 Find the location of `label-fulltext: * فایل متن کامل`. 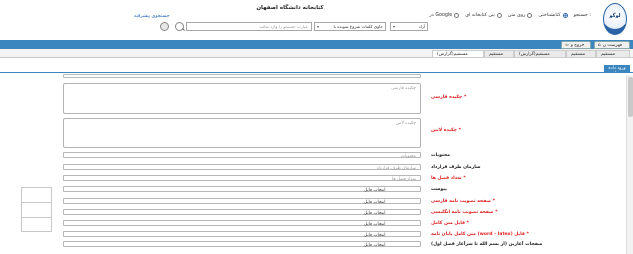

label-fulltext: * فایل متن کامل is located at coordinates (450, 223).